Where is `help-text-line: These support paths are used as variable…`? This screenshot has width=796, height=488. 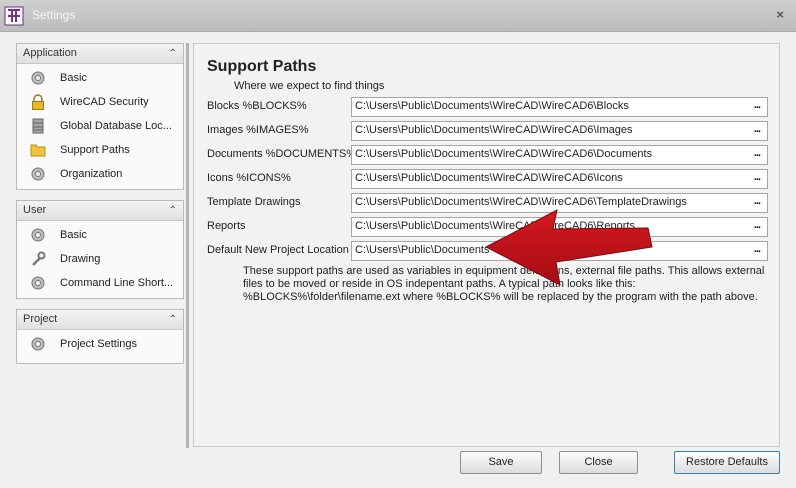 help-text-line: These support paths are used as variable… is located at coordinates (504, 271).